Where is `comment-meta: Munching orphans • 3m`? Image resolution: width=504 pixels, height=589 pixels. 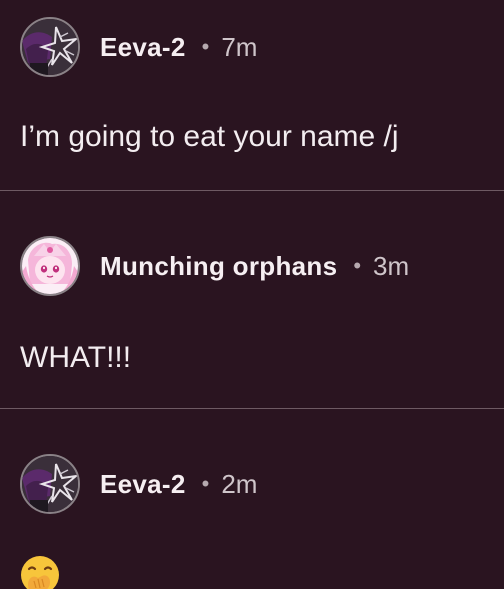
comment-meta: Munching orphans • 3m is located at coordinates (254, 266).